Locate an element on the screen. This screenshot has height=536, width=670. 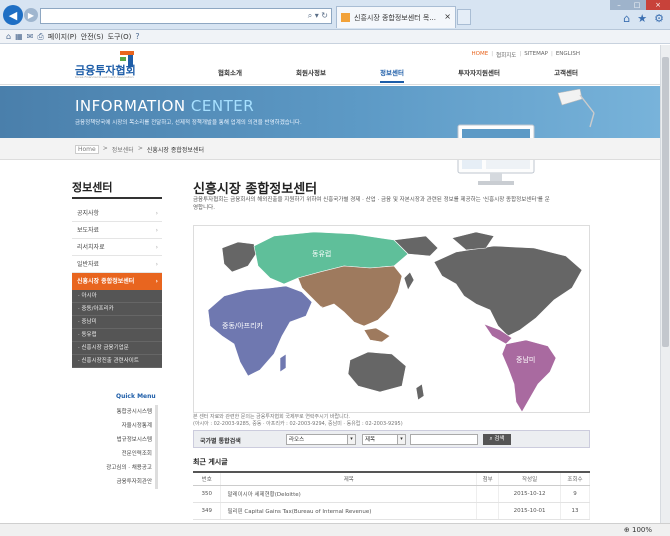
col-header: 첨부 is located at coordinates (488, 478).